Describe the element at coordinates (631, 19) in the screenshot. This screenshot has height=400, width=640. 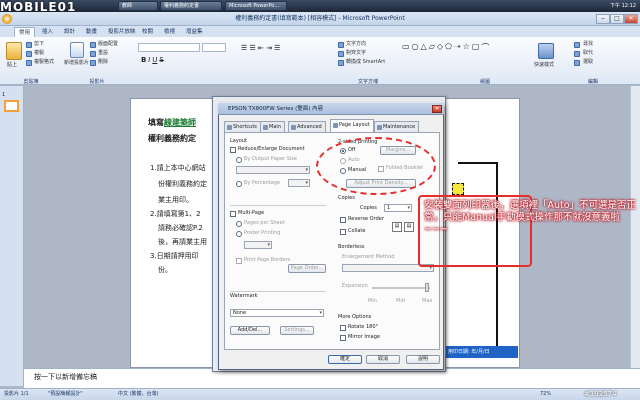
I see `close-button: ✕` at that location.